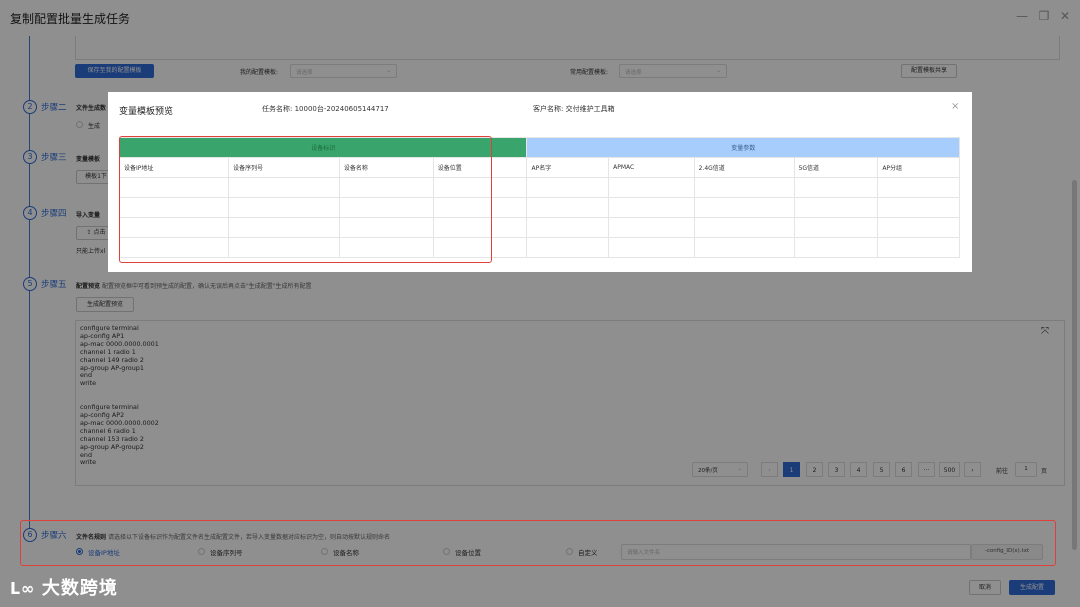  Describe the element at coordinates (836, 167) in the screenshot. I see `col-header: 5G信道` at that location.